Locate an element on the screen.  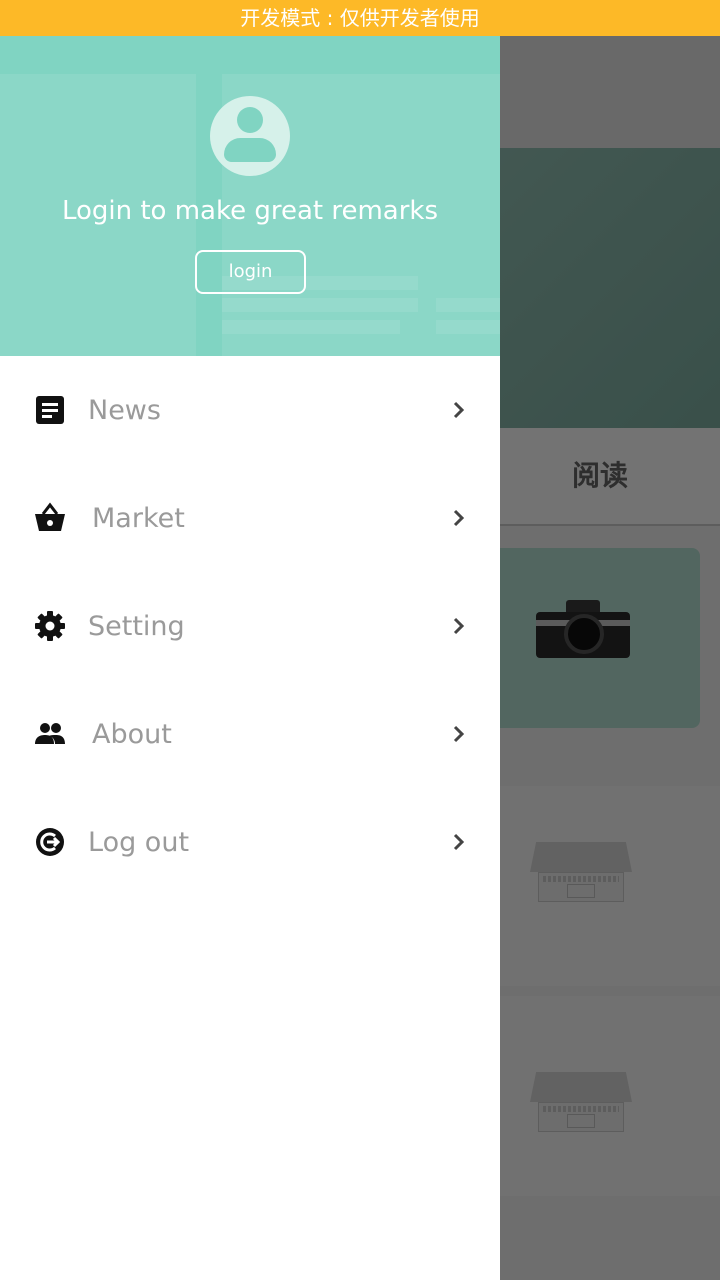
dev-mode-banner: 开发模式 : 仅供开发者使用 is located at coordinates (360, 18).